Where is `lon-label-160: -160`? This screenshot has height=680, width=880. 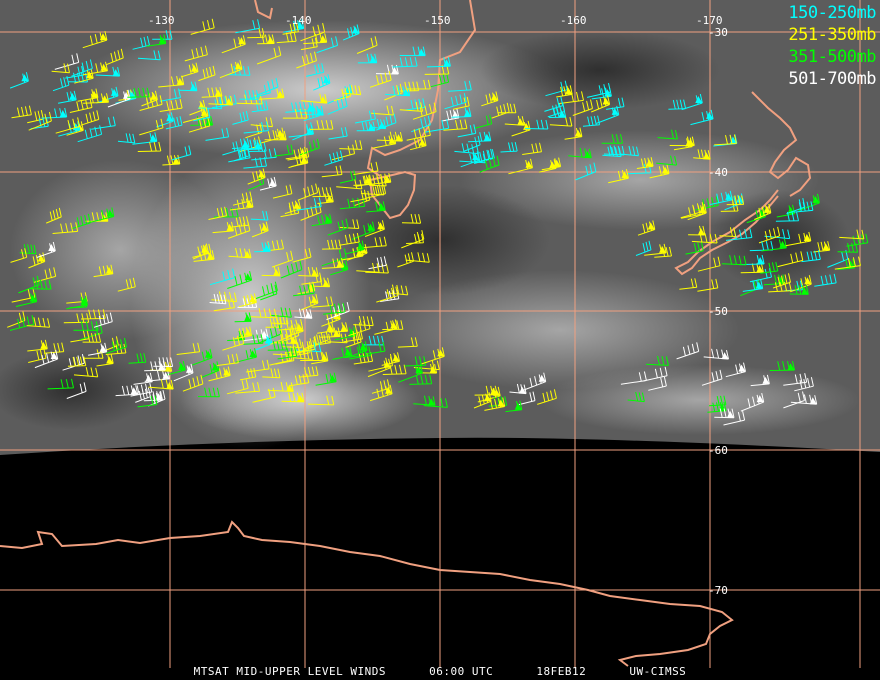 lon-label-160: -160 is located at coordinates (573, 20).